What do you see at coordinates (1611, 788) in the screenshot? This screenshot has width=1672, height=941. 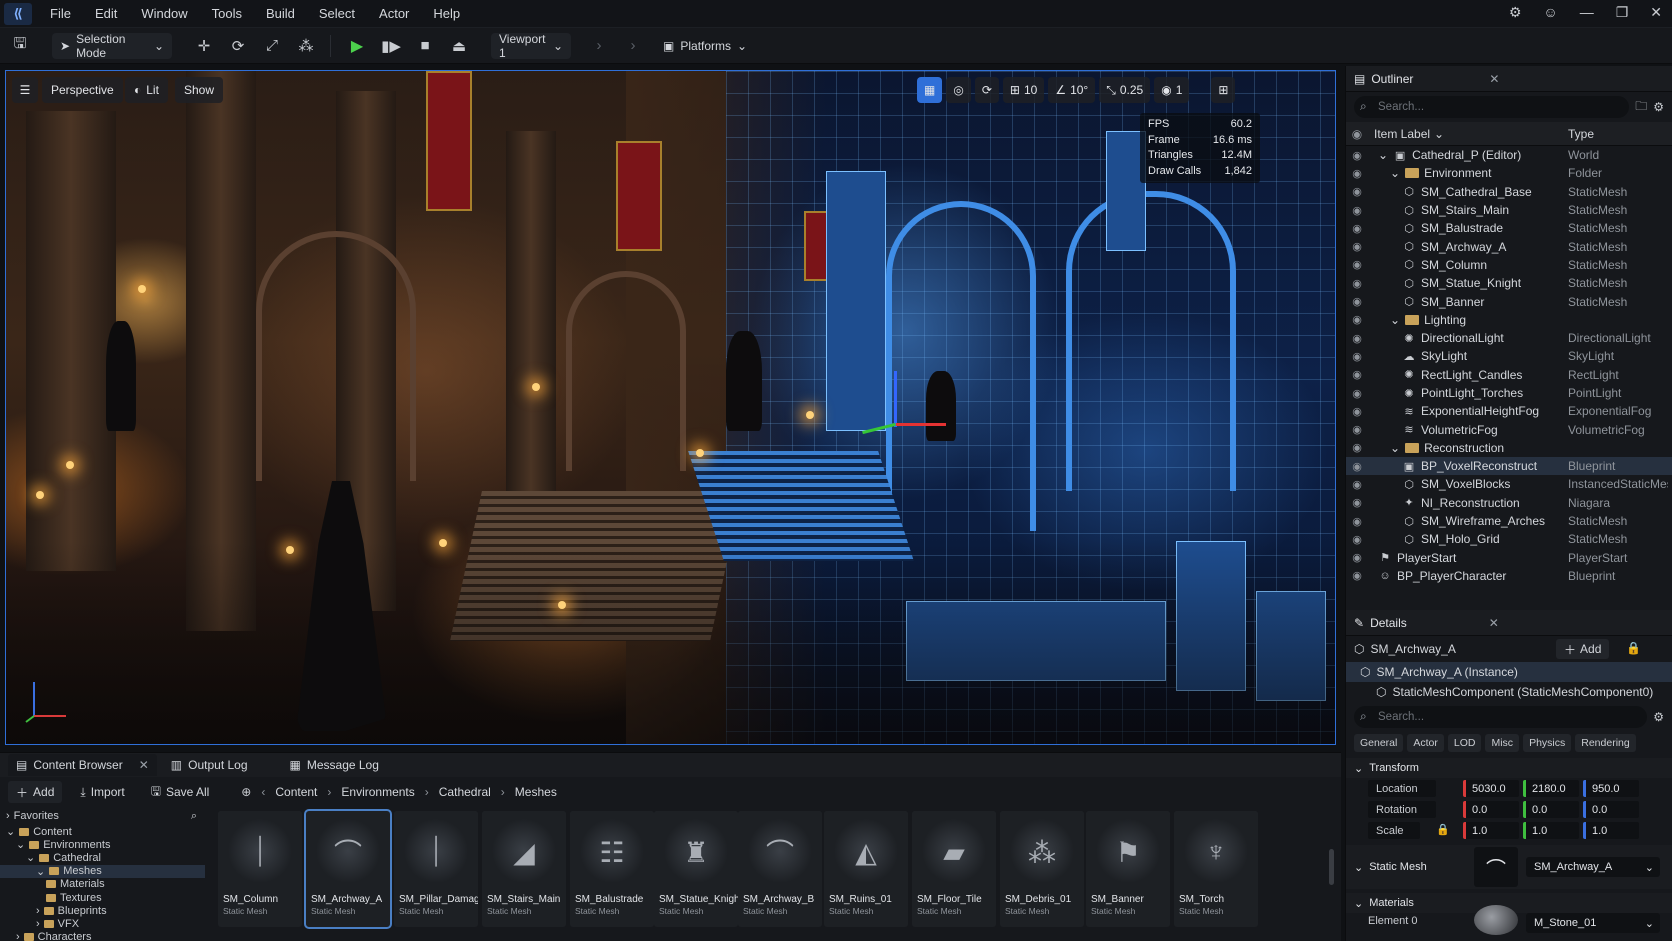 I see `location-z: 950.0` at bounding box center [1611, 788].